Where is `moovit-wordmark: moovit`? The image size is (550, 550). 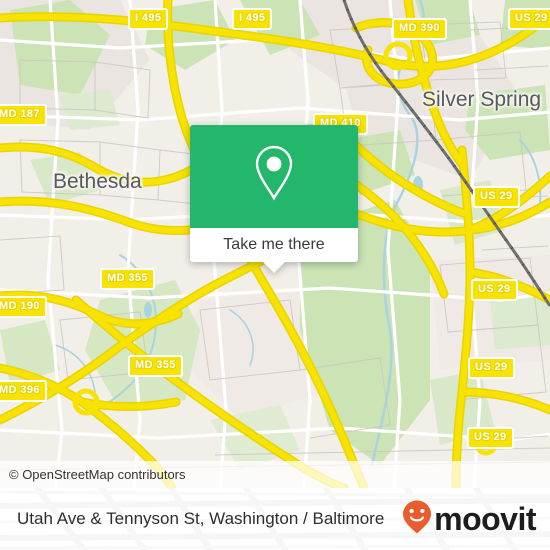 moovit-wordmark: moovit is located at coordinates (485, 519).